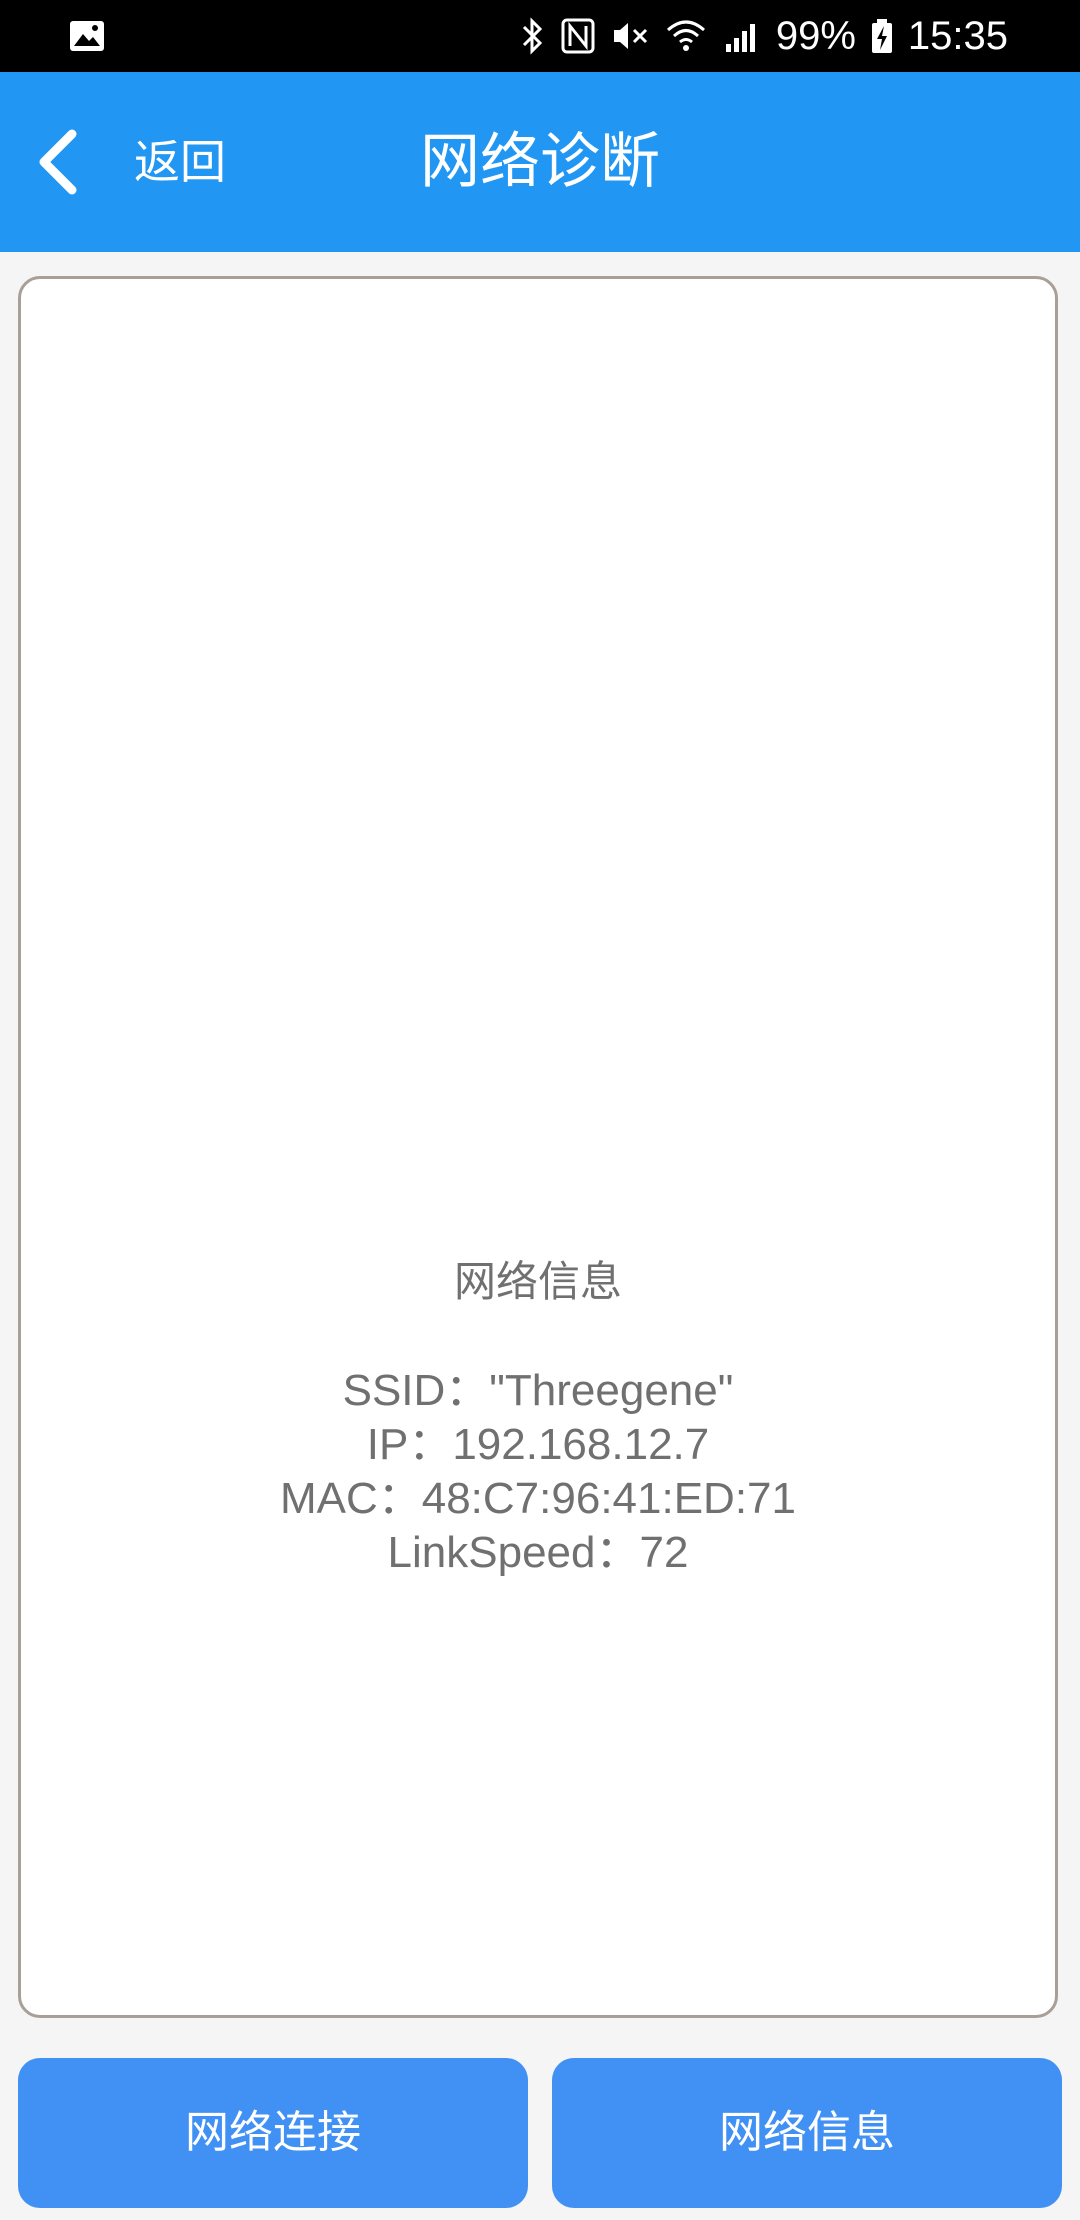 This screenshot has height=2220, width=1080. I want to click on wifi-icon, so click(686, 36).